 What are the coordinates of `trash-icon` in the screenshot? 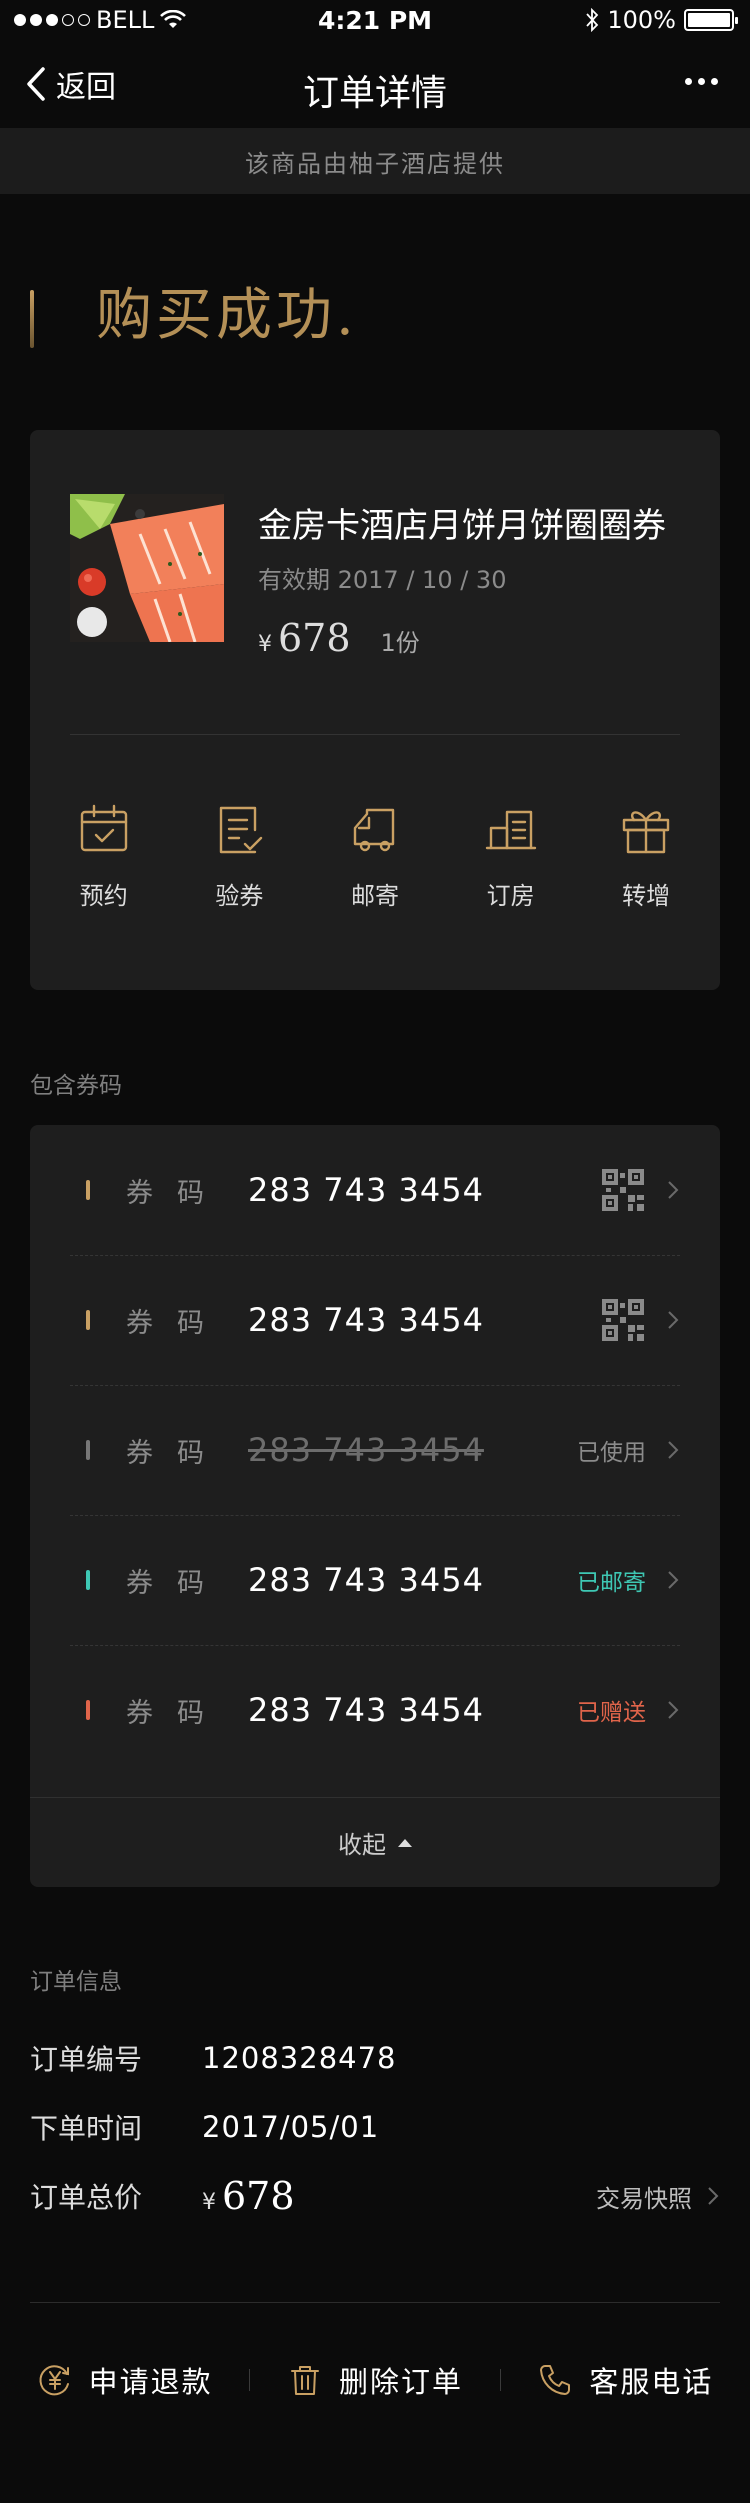 It's located at (304, 2380).